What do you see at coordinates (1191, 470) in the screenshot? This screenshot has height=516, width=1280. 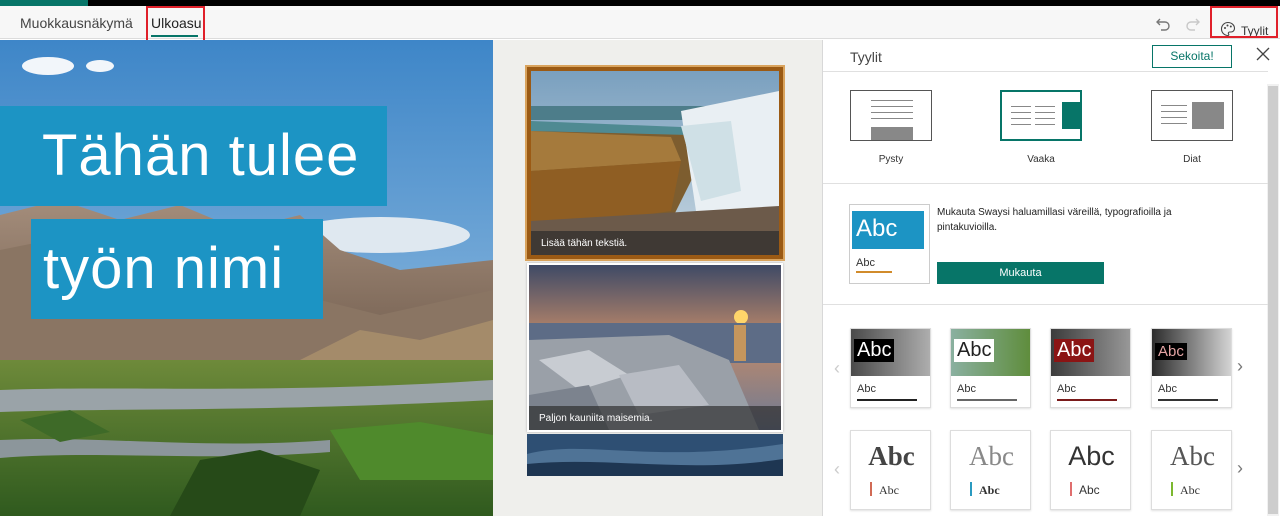 I see `style-theme-8: Abc Abc` at bounding box center [1191, 470].